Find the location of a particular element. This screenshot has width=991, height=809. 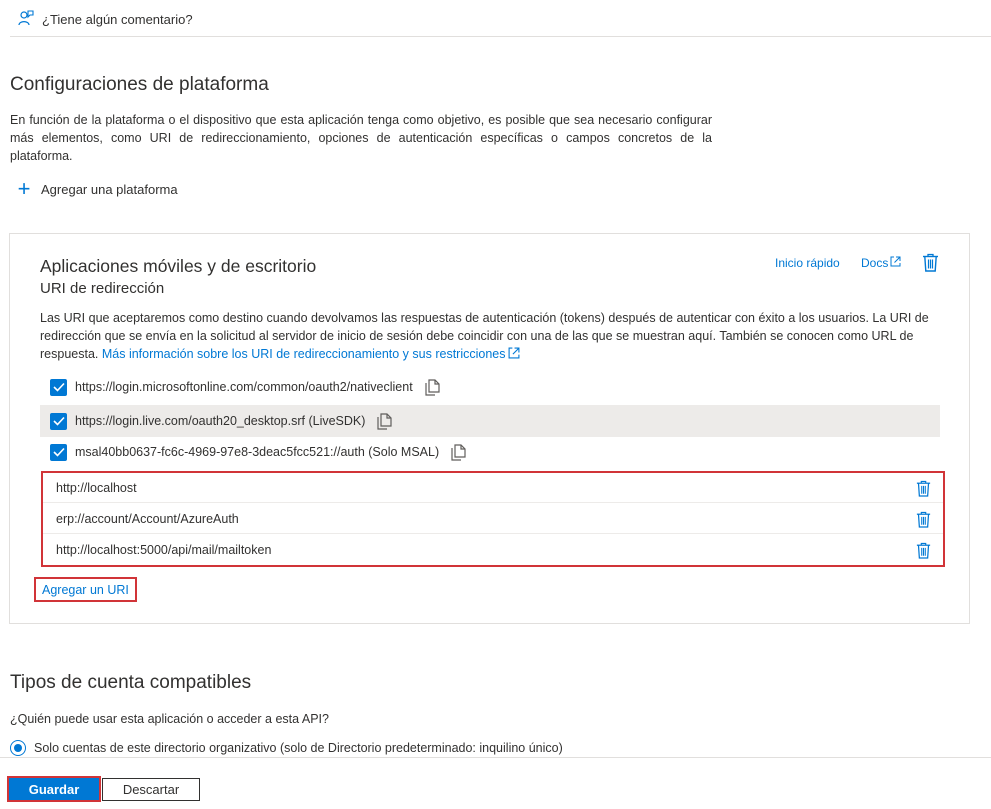

radio-dot is located at coordinates (18, 748).